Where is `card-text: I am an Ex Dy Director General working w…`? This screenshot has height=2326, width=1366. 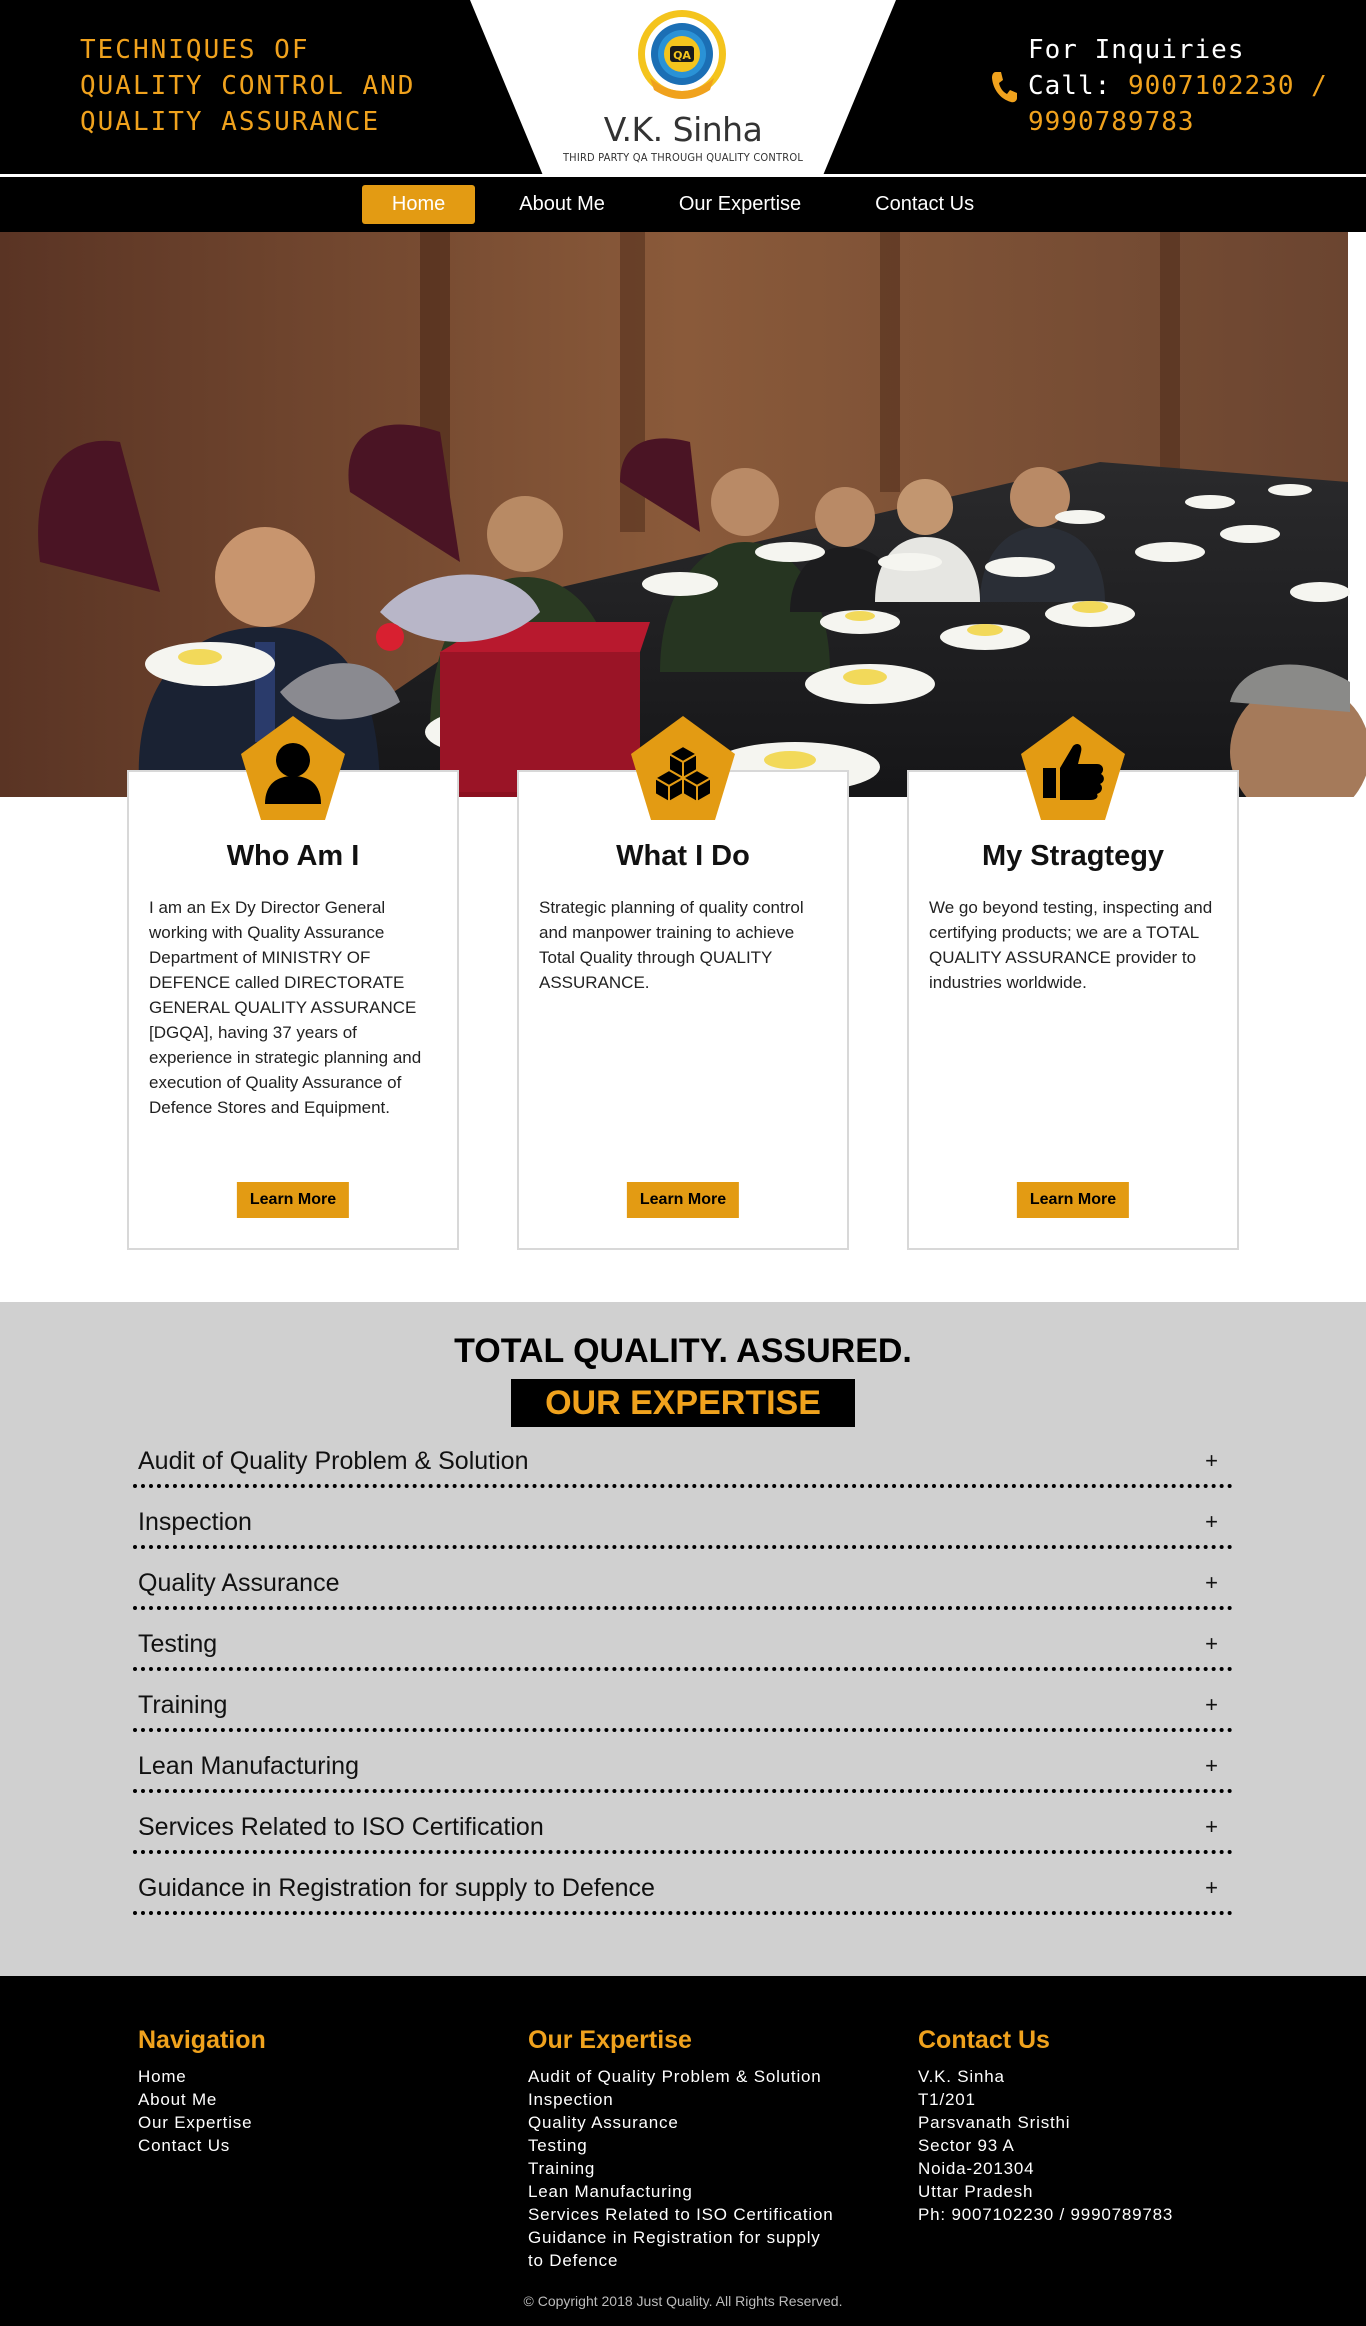
card-text: I am an Ex Dy Director General working w… is located at coordinates (285, 1007).